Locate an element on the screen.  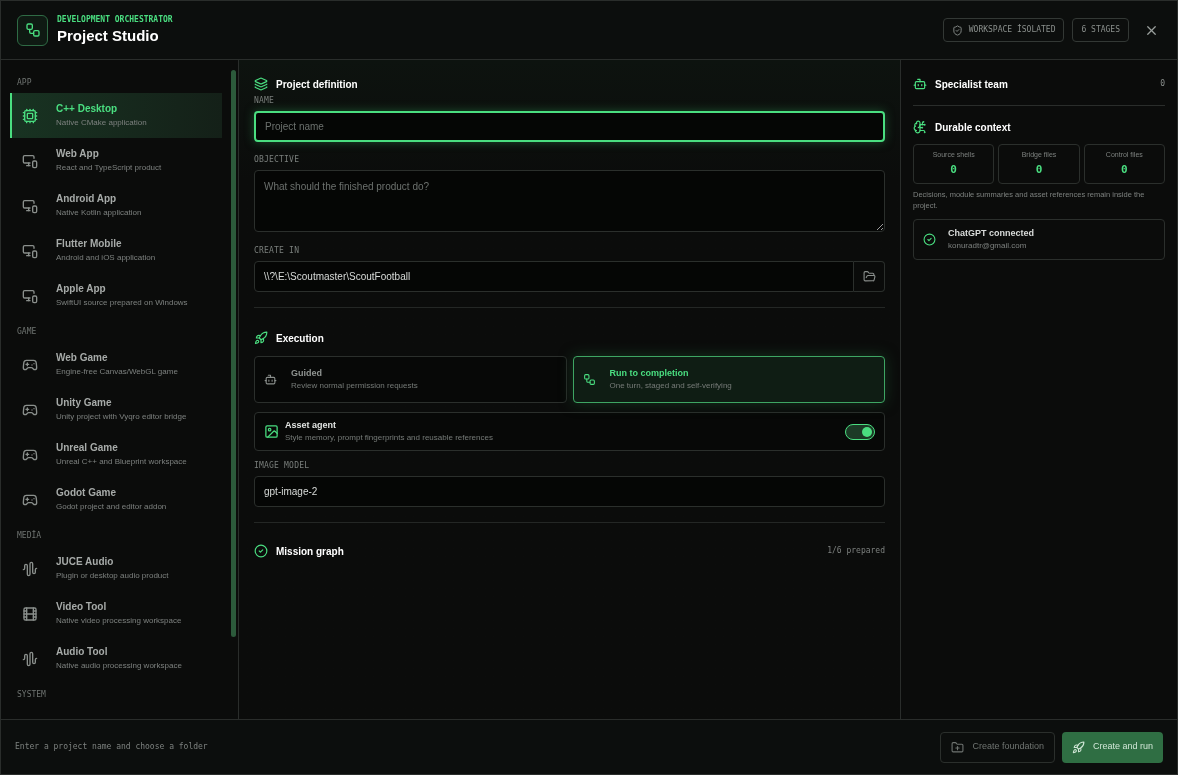
name-input-field: Project name is located at coordinates (569, 126).